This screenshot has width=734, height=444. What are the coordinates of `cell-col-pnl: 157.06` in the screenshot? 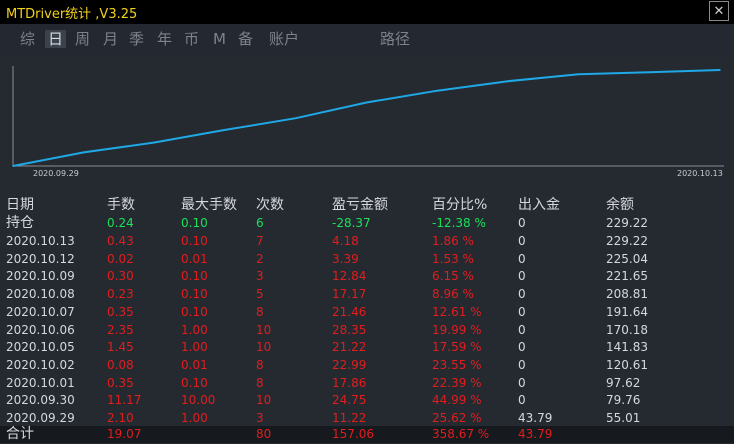 It's located at (353, 434).